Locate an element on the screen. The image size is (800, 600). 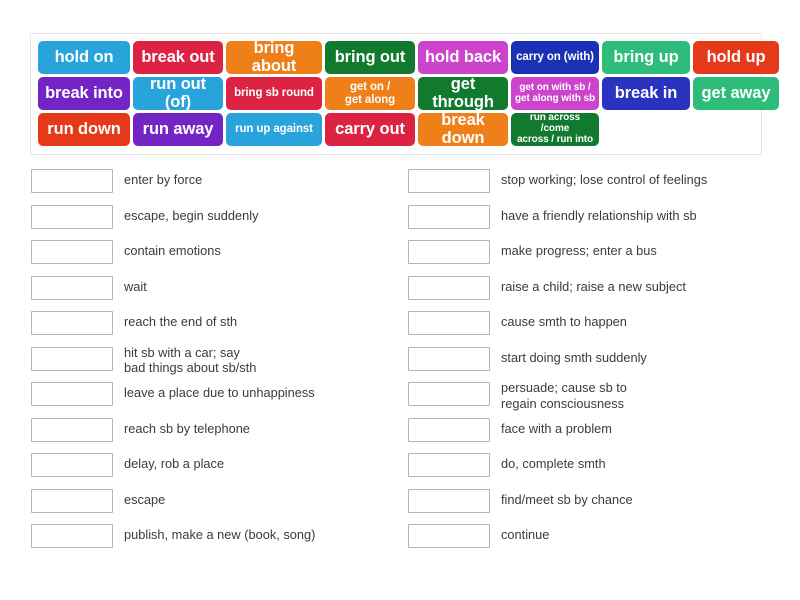
answer-row: cause smth to happen is located at coordinates (588, 326).